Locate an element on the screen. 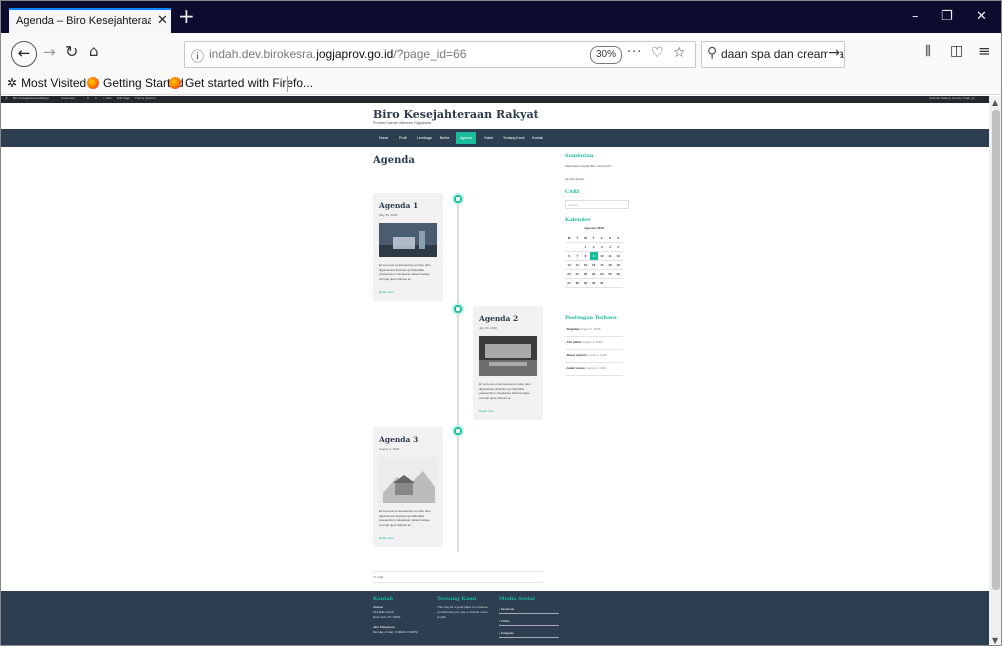 This screenshot has width=1002, height=646. calendar-day: 1 is located at coordinates (585, 247).